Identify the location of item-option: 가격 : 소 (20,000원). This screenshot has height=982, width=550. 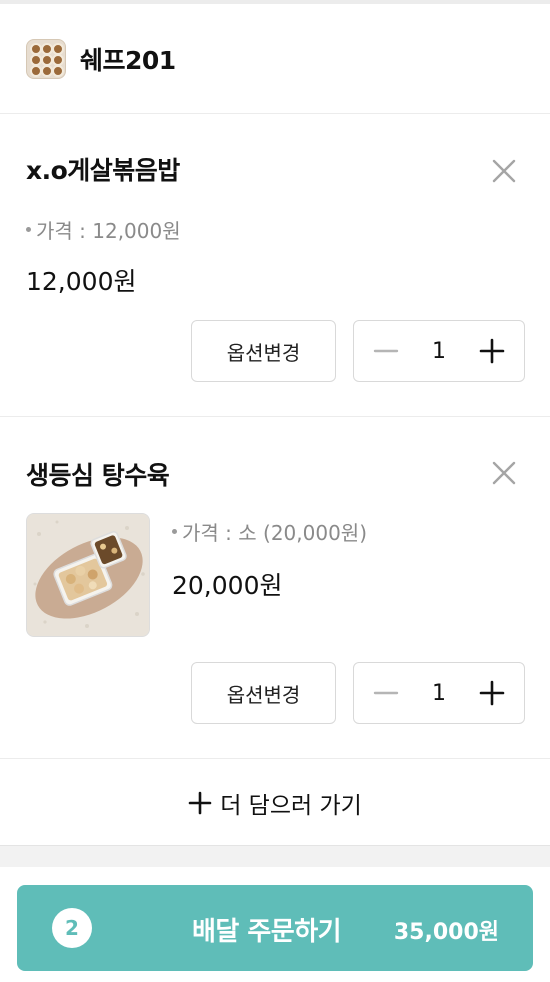
(269, 531).